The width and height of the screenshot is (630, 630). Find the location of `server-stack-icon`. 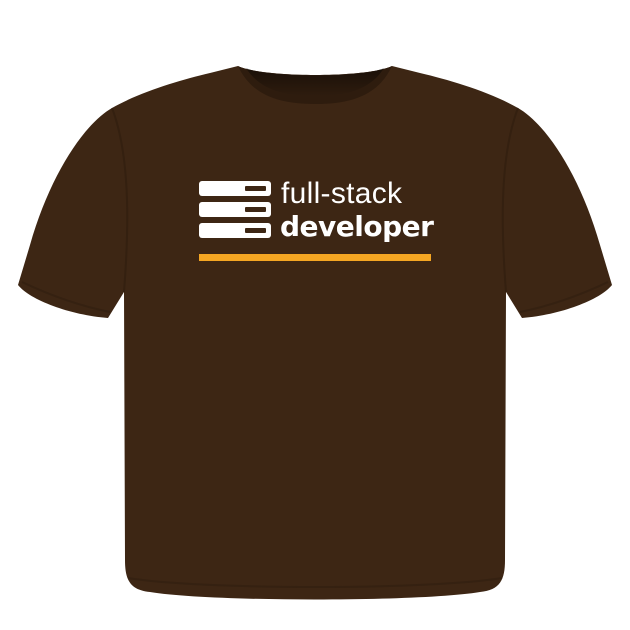

server-stack-icon is located at coordinates (235, 209).